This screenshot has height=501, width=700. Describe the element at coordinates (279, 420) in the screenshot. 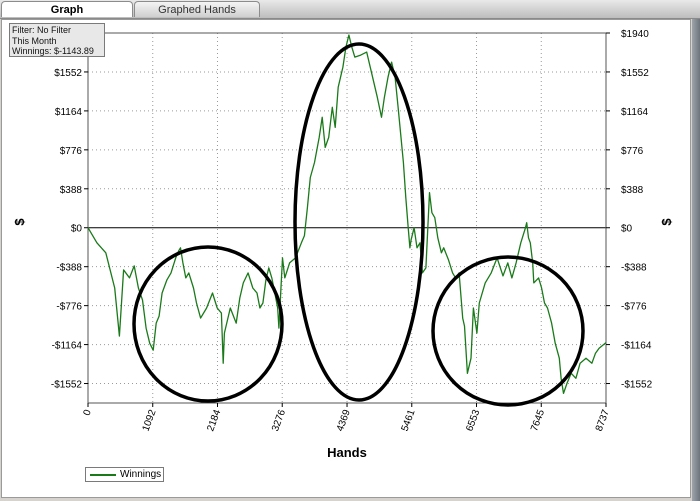

I see `x-tick-label: 3276` at that location.